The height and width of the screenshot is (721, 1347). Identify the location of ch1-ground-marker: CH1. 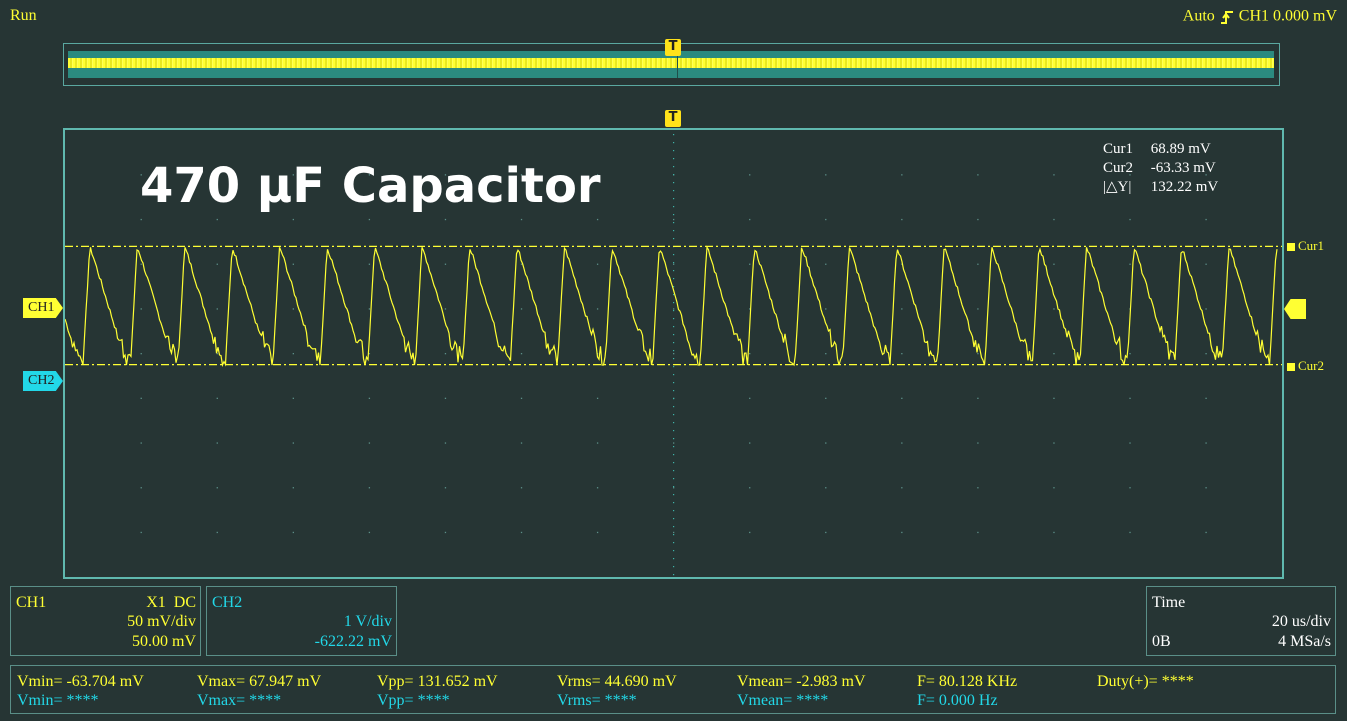
(43, 308).